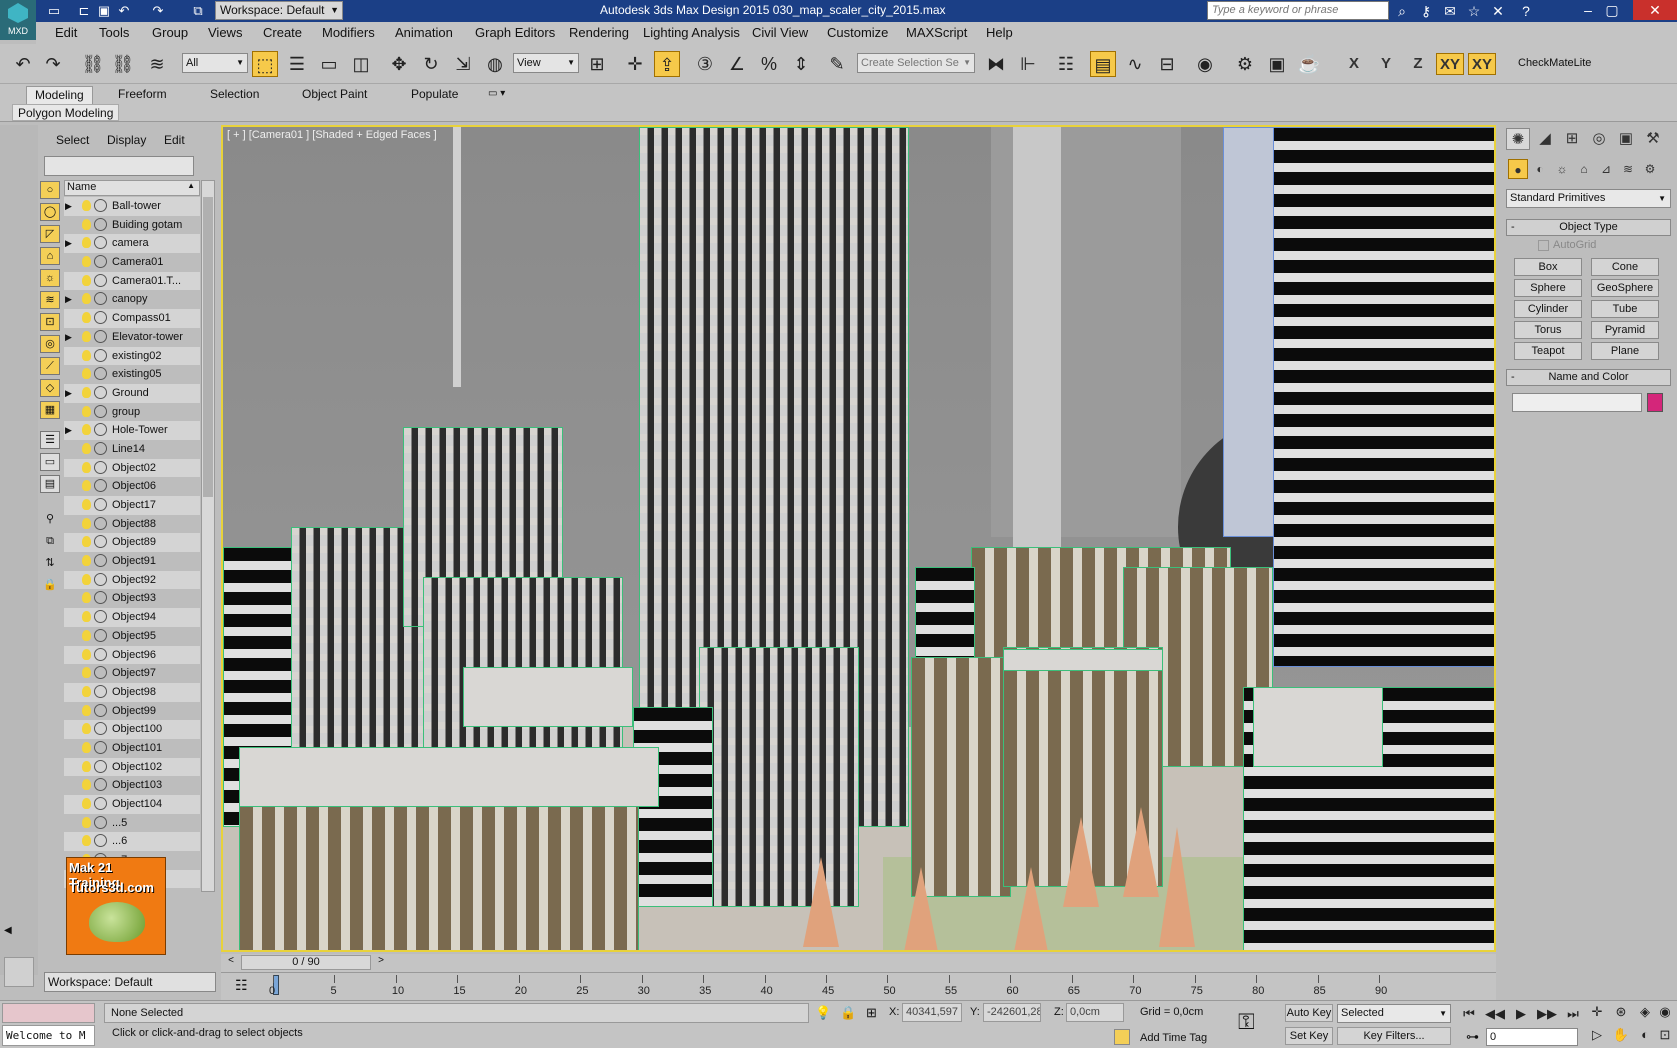  What do you see at coordinates (50, 256) in the screenshot?
I see `cameras-filter-icon: ⌂` at bounding box center [50, 256].